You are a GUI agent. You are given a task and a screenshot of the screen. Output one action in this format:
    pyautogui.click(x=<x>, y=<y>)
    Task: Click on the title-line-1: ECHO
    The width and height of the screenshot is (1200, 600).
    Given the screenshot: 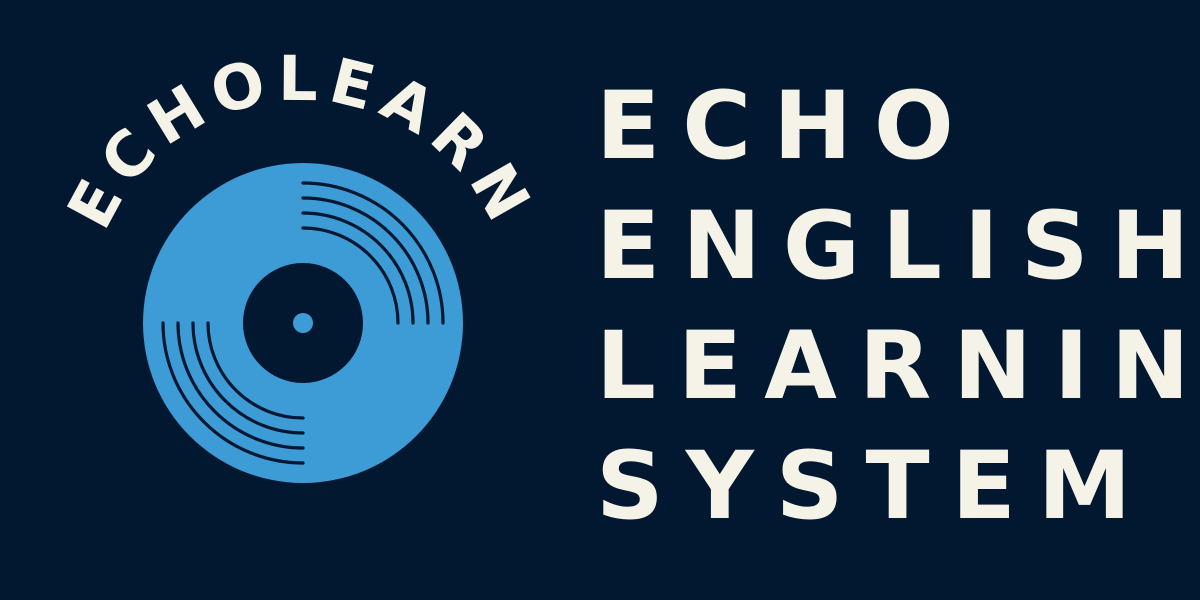 What is the action you would take?
    pyautogui.click(x=786, y=126)
    